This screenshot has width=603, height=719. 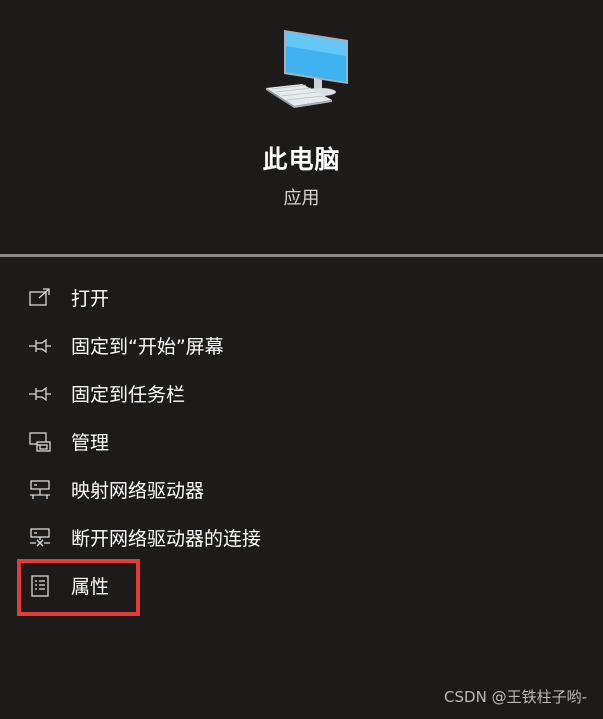 I want to click on computer-monitor-icon, so click(x=307, y=69).